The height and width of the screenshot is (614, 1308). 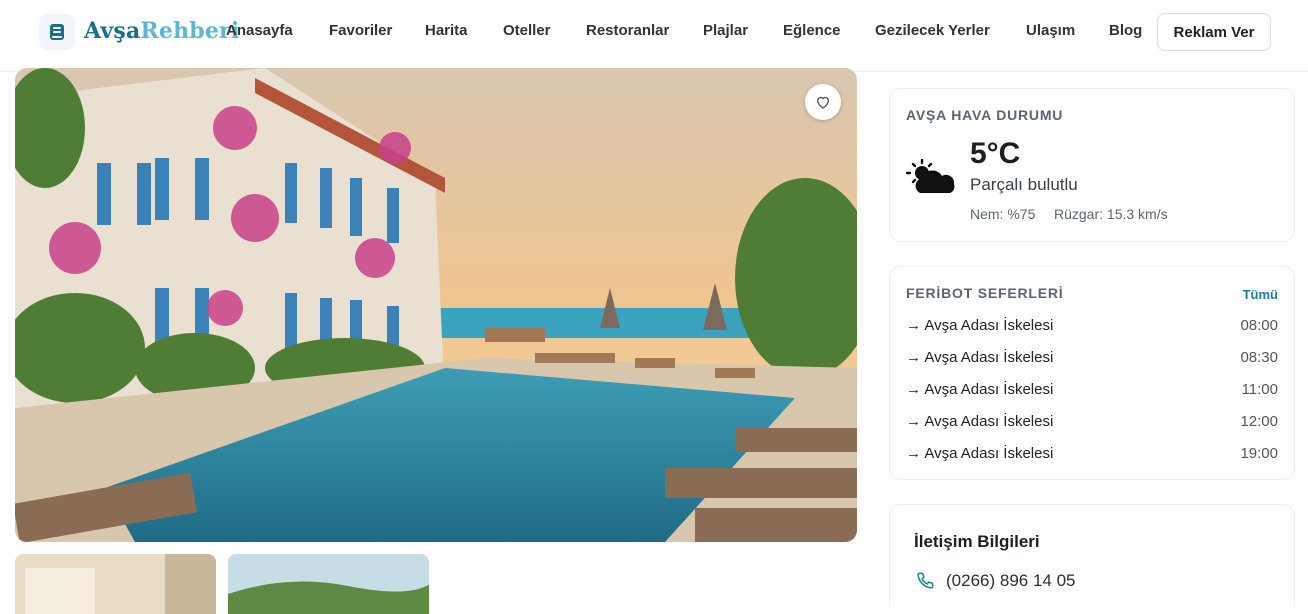 I want to click on humidity: Nem: %75, so click(x=1003, y=214).